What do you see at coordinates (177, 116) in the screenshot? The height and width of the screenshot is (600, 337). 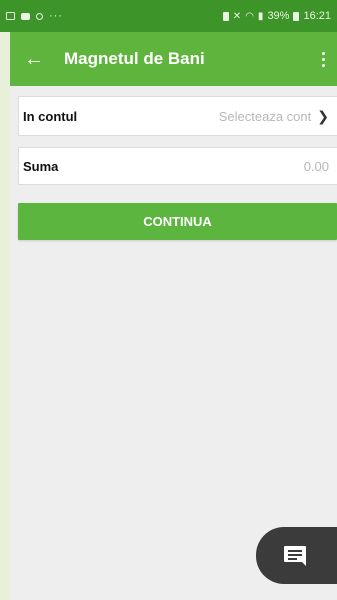 I see `account-select: In contul Selecteaza cont ❯` at bounding box center [177, 116].